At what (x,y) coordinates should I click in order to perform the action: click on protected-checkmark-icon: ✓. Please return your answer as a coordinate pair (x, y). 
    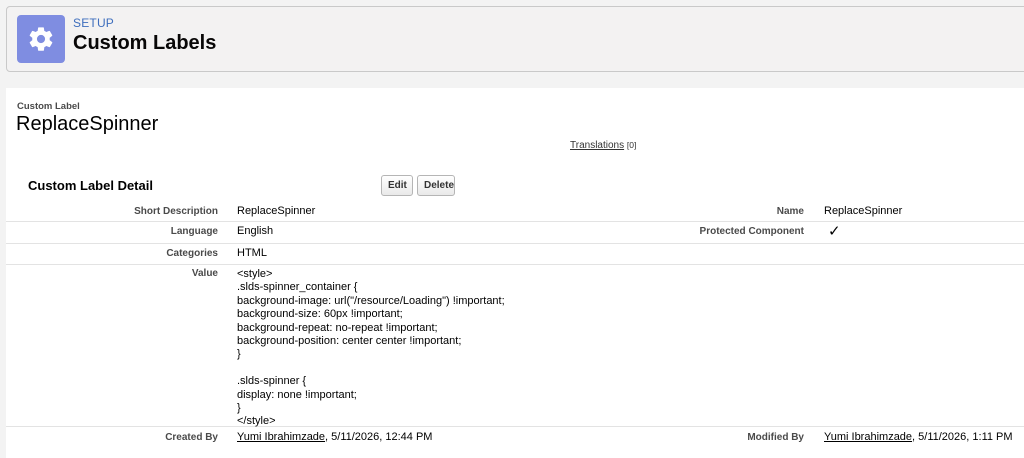
    Looking at the image, I should click on (834, 231).